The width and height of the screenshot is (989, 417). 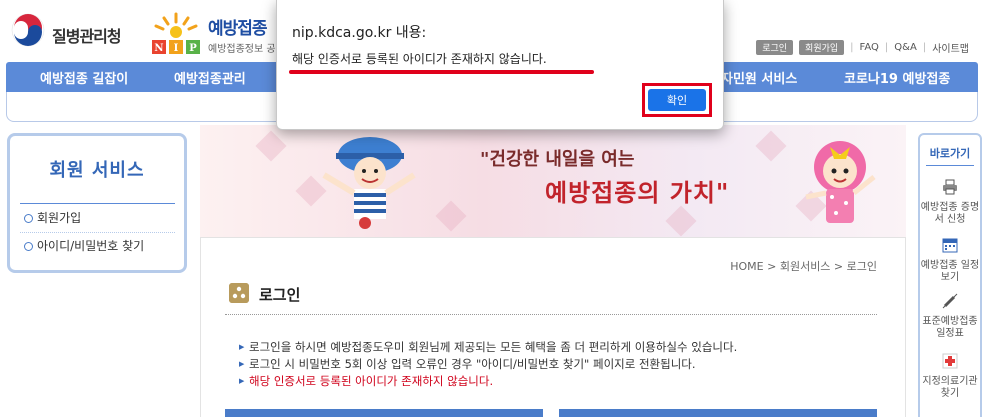 I want to click on qna-link: Q&A, so click(x=905, y=47).